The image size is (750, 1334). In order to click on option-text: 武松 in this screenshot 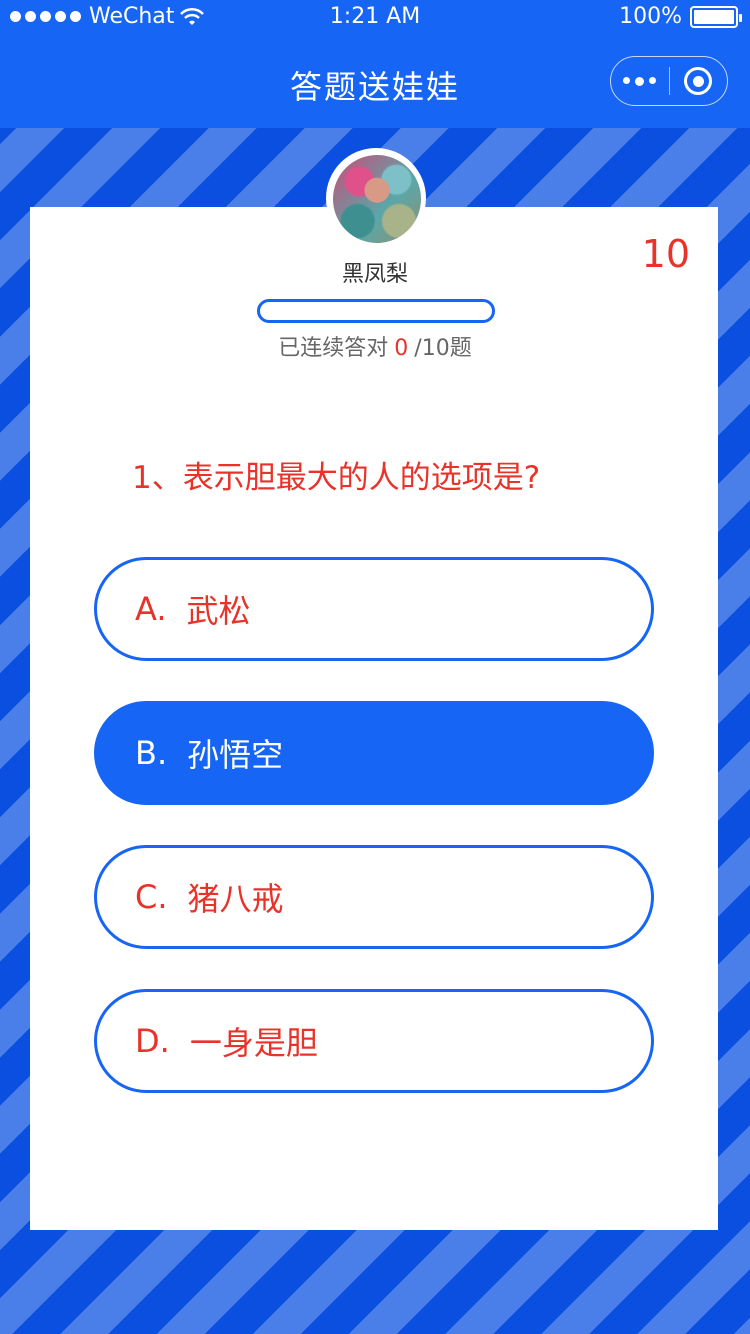, I will do `click(218, 611)`.